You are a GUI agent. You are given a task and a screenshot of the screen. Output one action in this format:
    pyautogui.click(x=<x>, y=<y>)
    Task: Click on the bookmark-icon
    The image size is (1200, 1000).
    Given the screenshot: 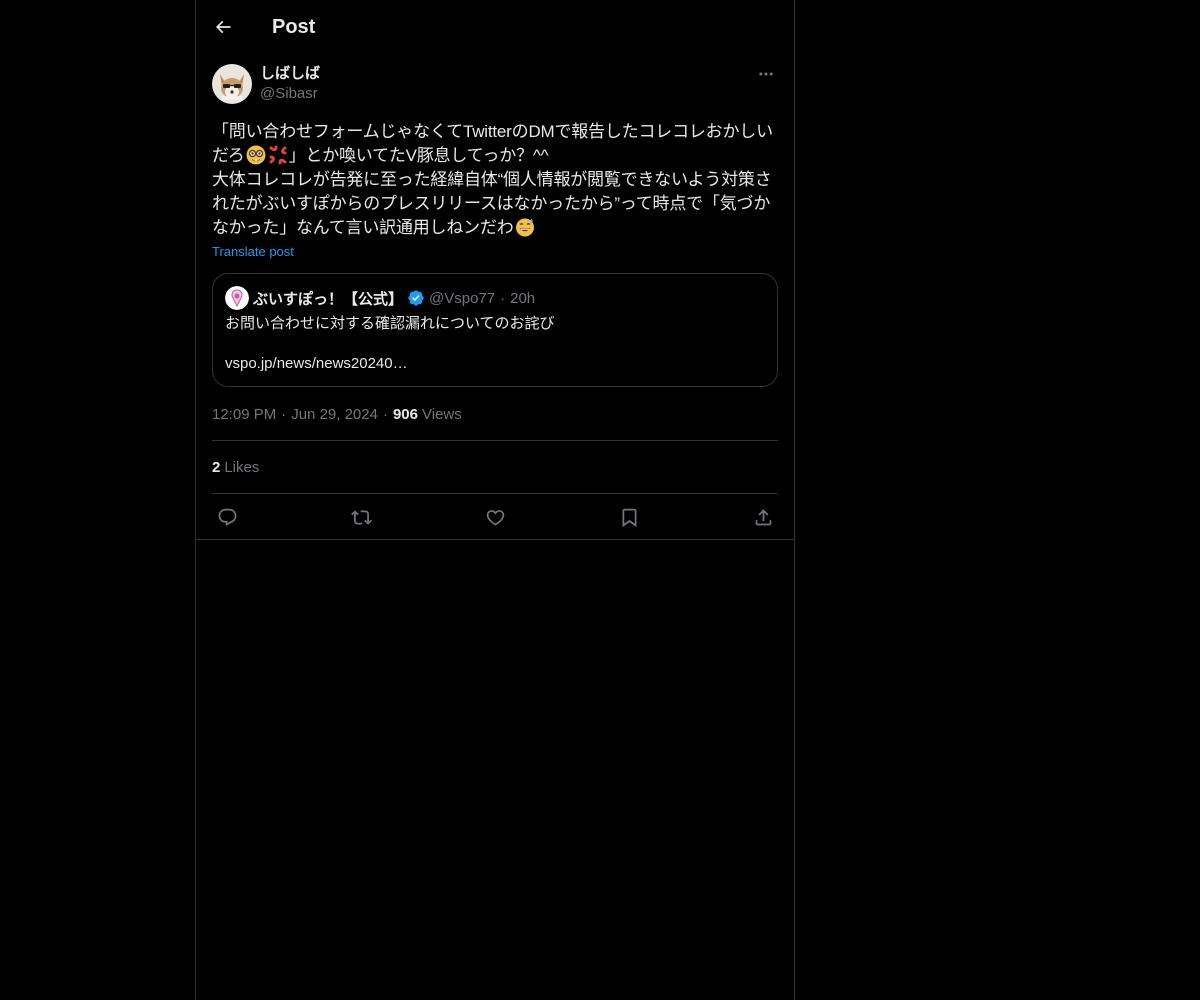 What is the action you would take?
    pyautogui.click(x=629, y=518)
    